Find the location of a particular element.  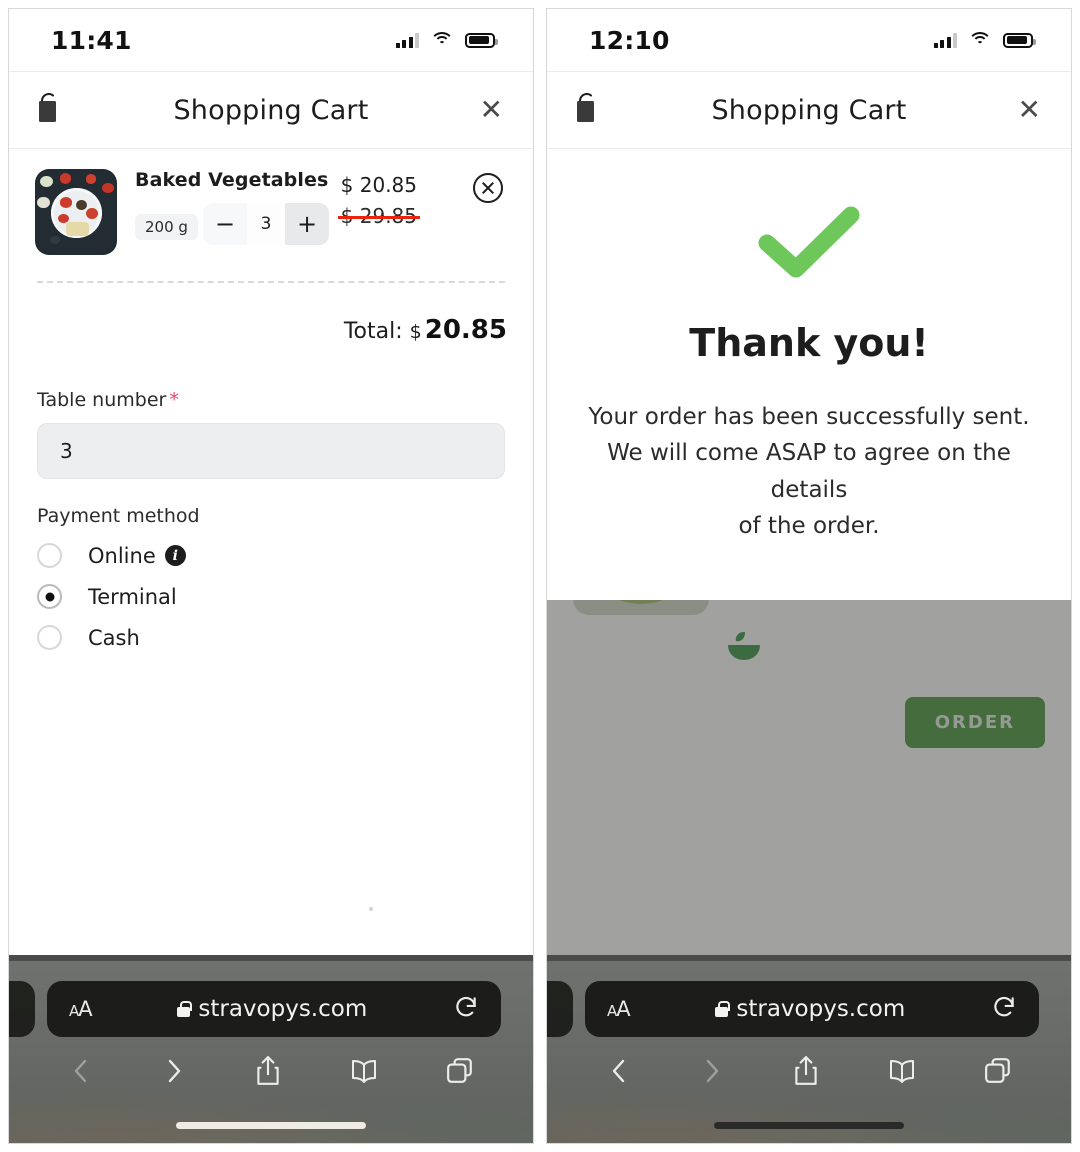

payment-method-block: Payment method Online i Terminal Cash is located at coordinates (271, 564).